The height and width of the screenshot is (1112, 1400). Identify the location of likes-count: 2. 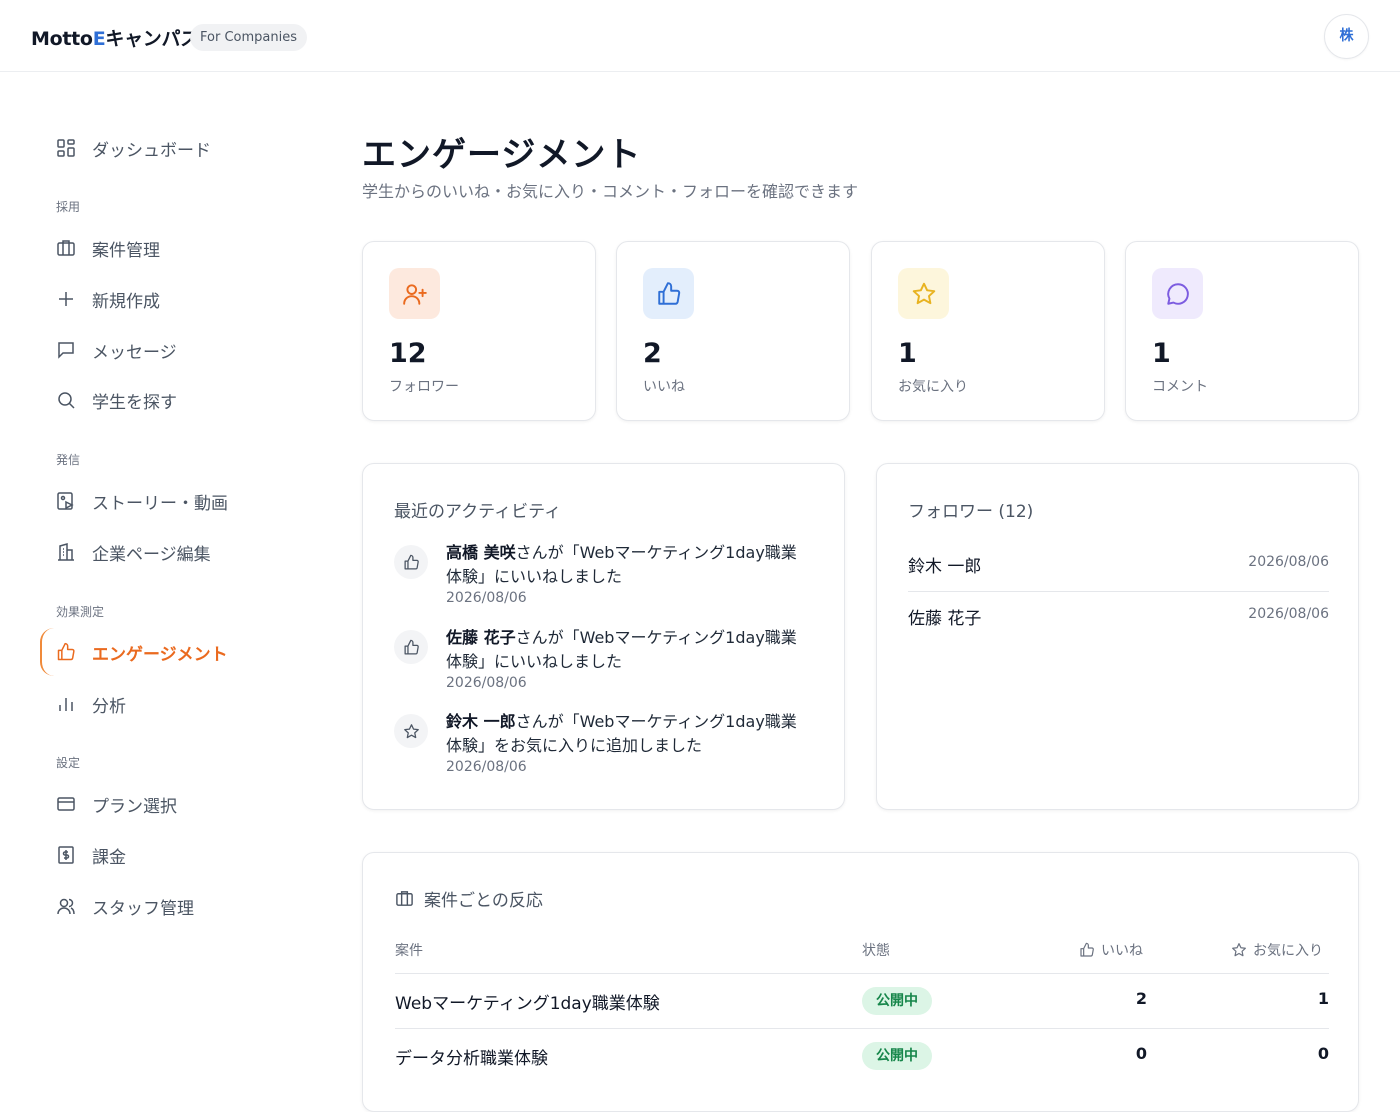
(1141, 998).